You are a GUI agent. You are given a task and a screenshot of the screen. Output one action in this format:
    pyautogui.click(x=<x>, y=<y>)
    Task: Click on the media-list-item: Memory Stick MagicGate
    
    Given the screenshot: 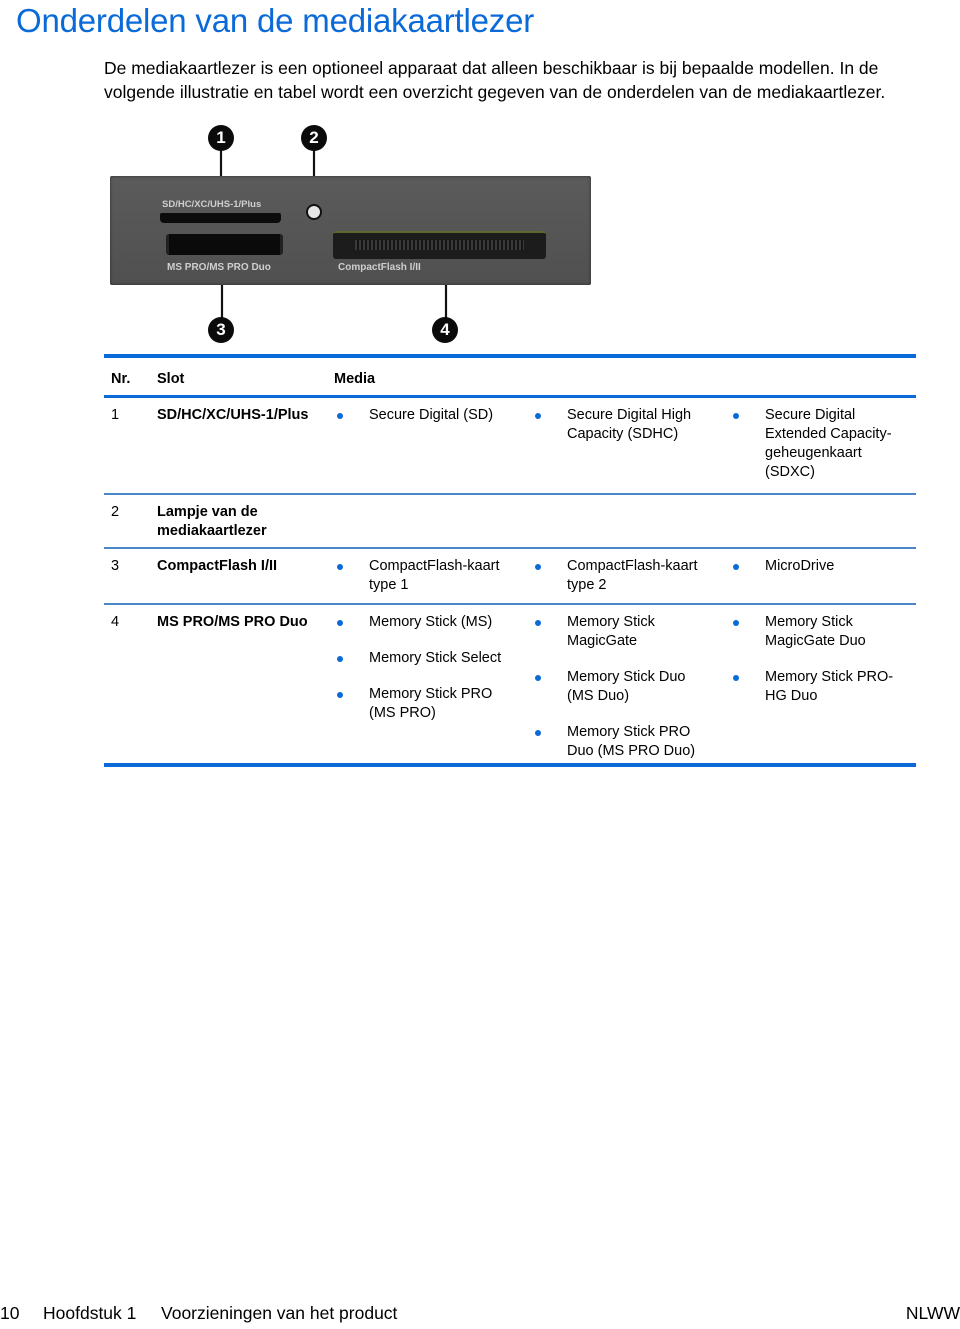 What is the action you would take?
    pyautogui.click(x=620, y=632)
    